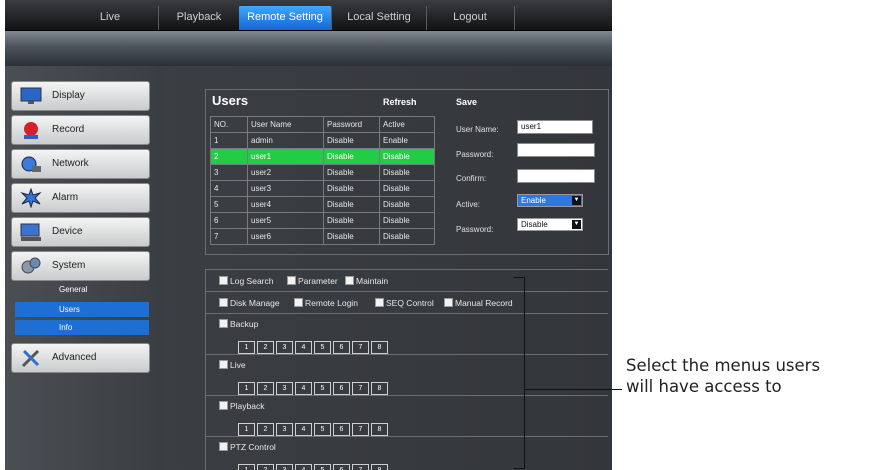 Image resolution: width=875 pixels, height=470 pixels. What do you see at coordinates (232, 365) in the screenshot?
I see `perm-live: Live` at bounding box center [232, 365].